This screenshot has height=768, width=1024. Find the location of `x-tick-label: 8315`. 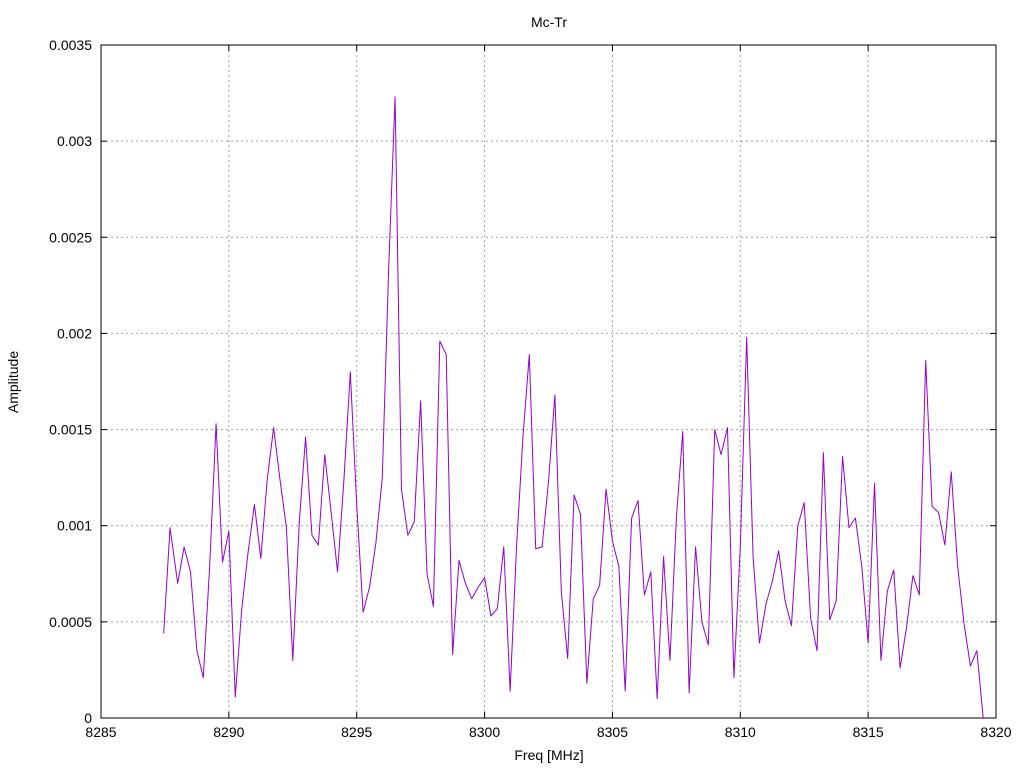

x-tick-label: 8315 is located at coordinates (868, 732).